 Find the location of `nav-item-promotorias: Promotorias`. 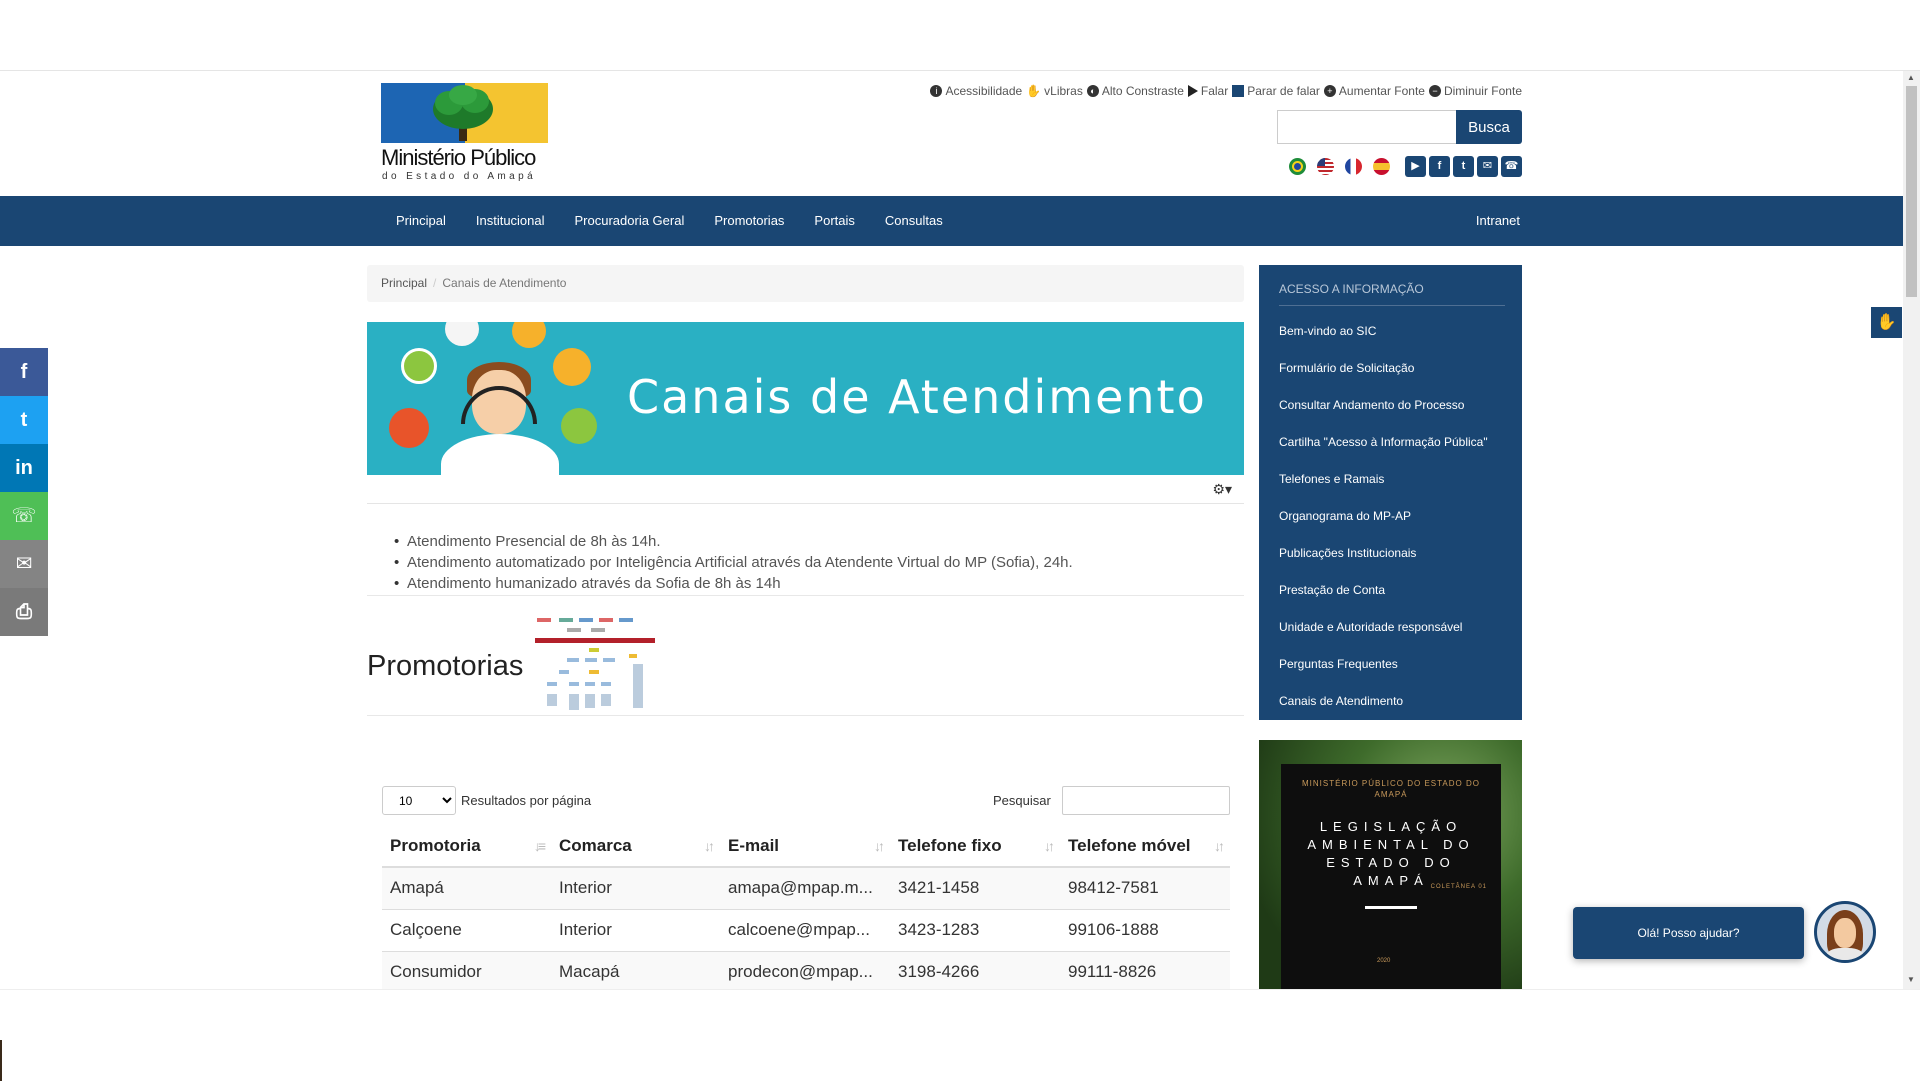

nav-item-promotorias: Promotorias is located at coordinates (749, 221).